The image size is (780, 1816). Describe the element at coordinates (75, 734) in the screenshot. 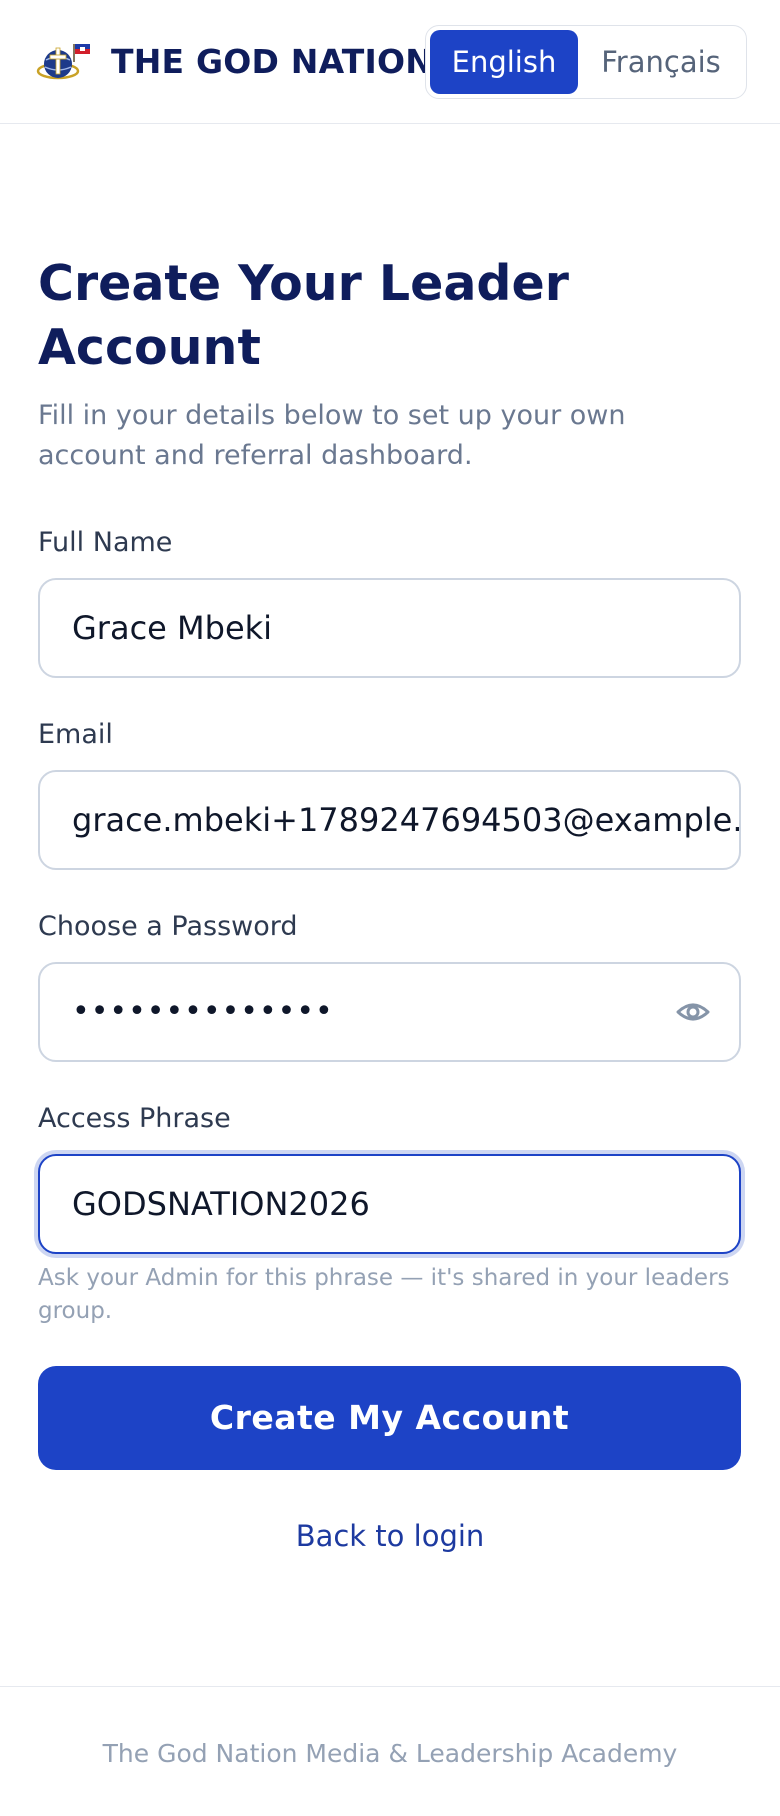

I see `email-label: Email` at that location.